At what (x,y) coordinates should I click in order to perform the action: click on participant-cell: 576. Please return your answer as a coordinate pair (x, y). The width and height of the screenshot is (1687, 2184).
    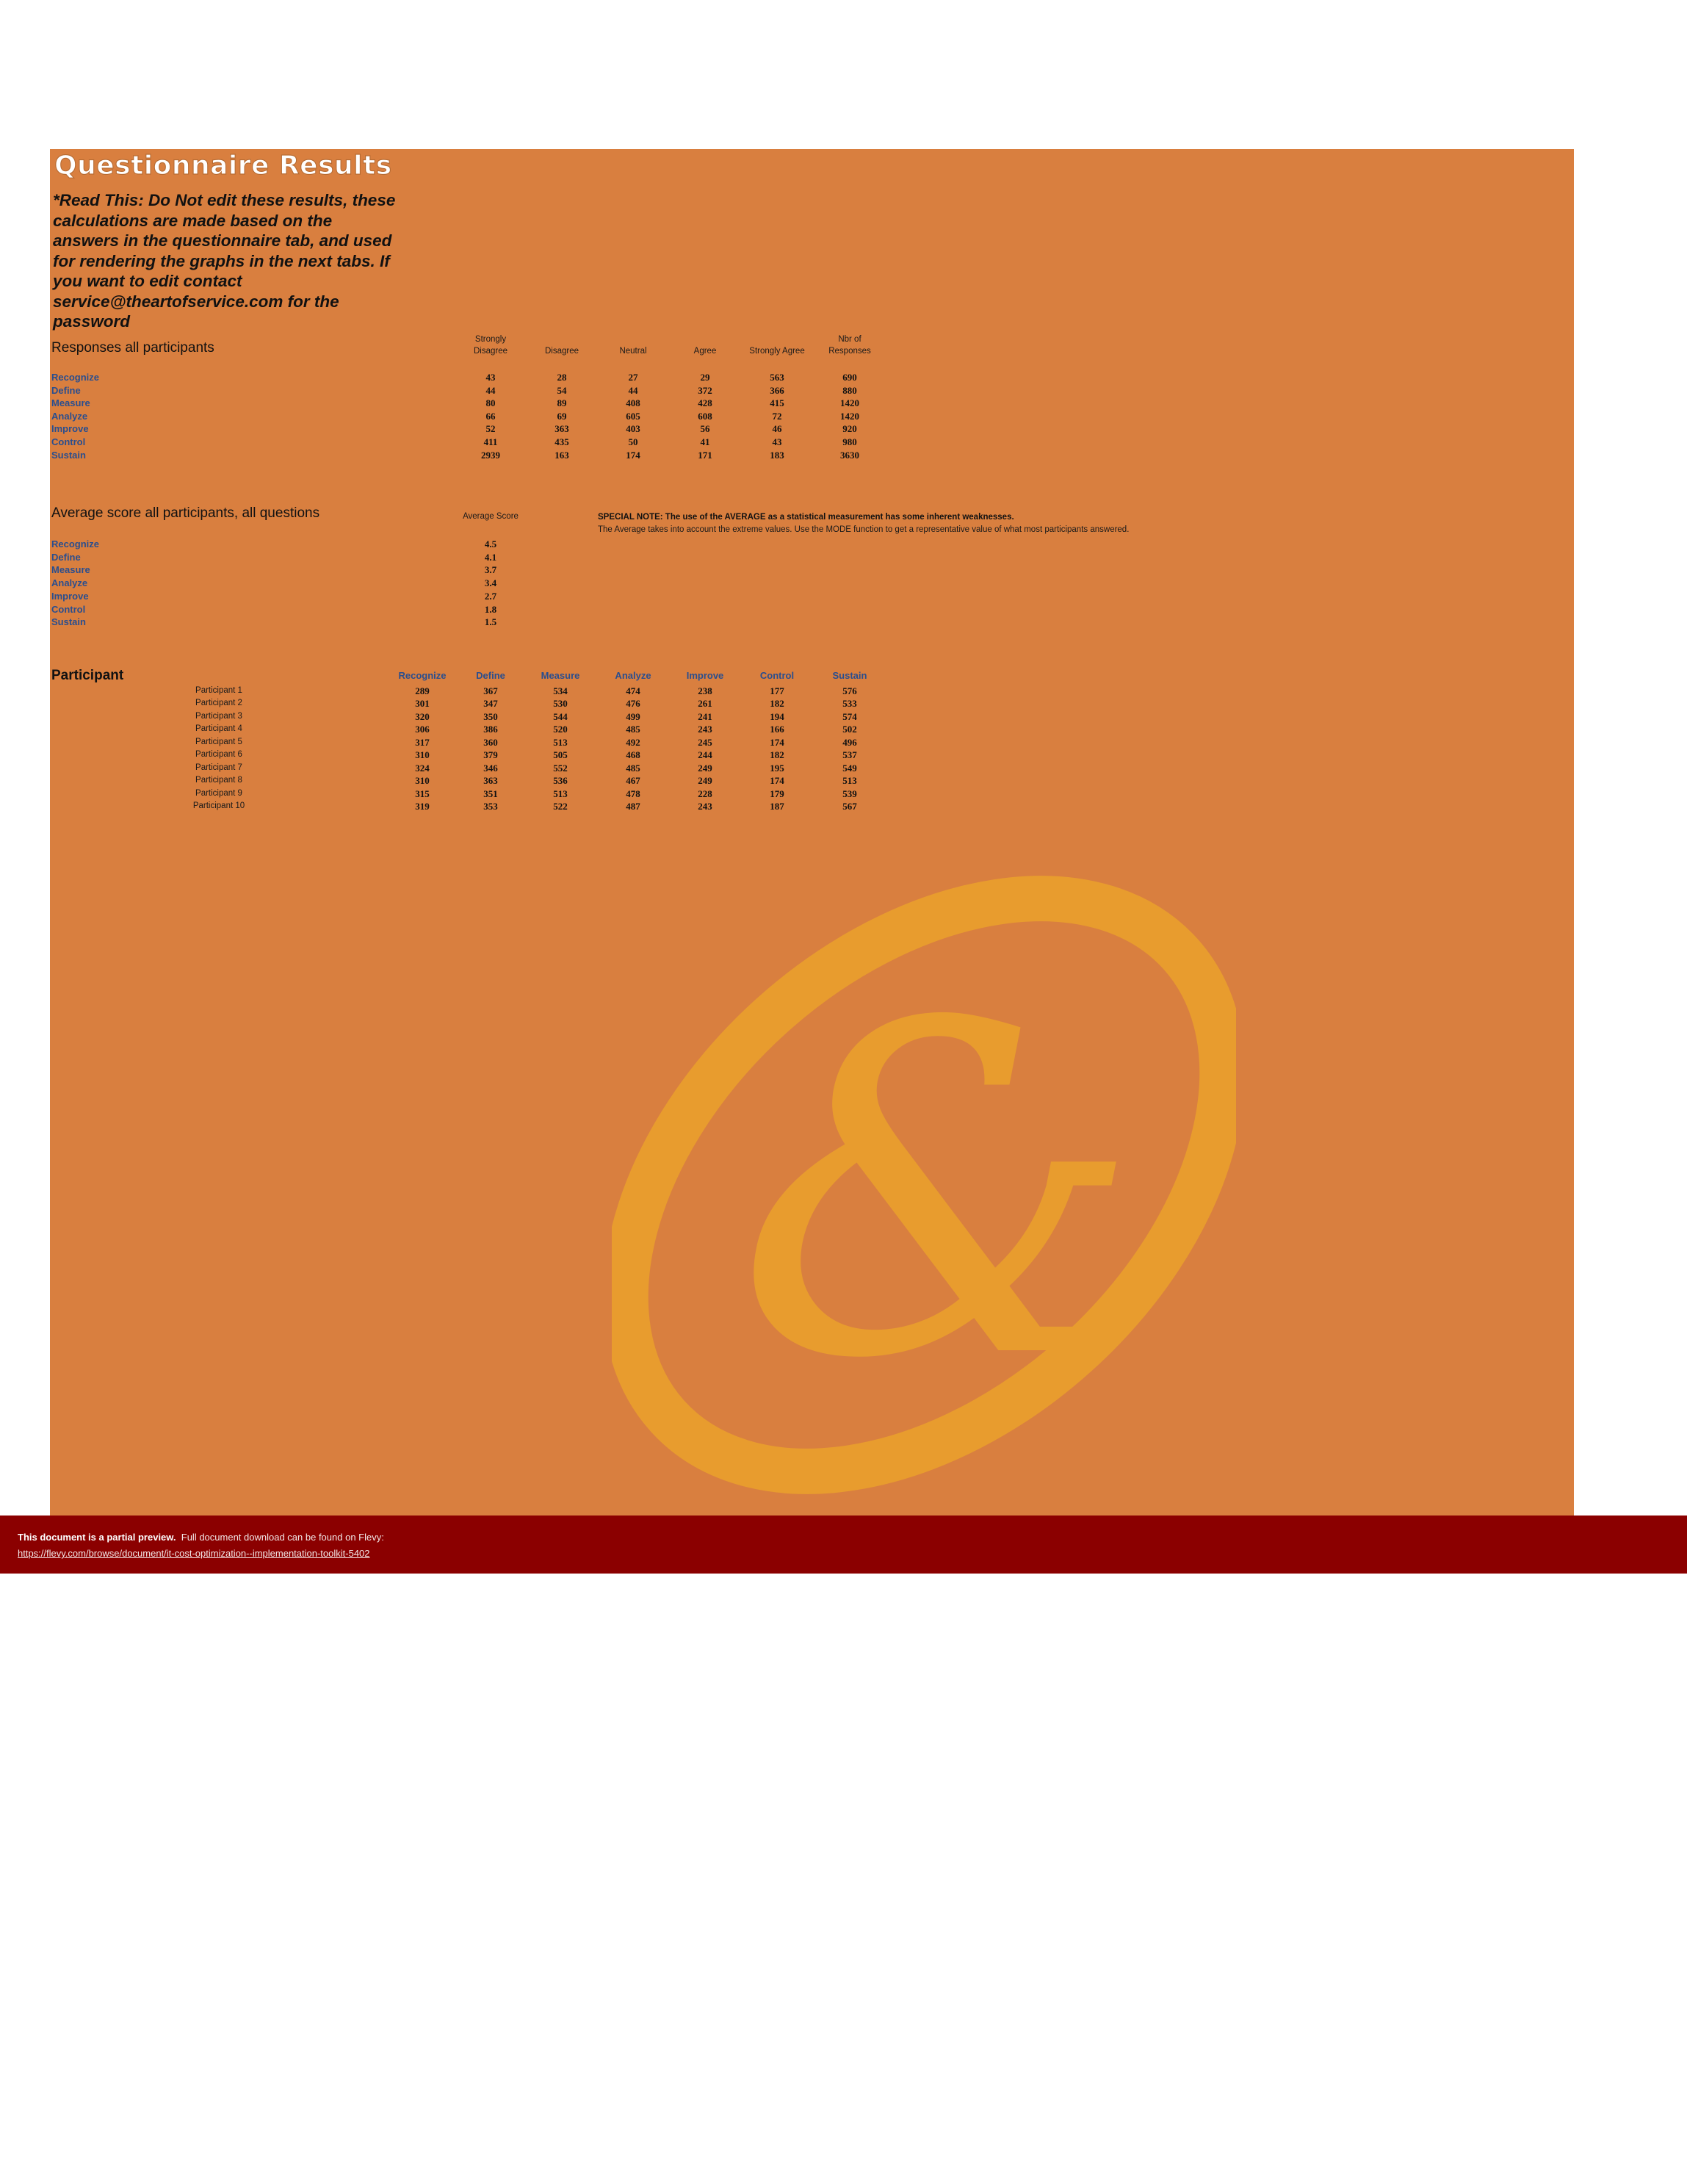
    Looking at the image, I should click on (849, 690).